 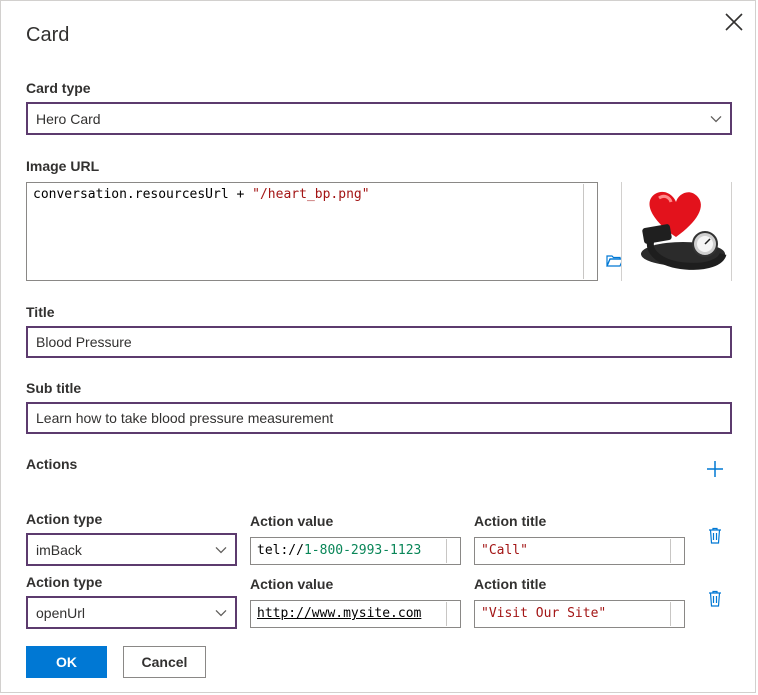 What do you see at coordinates (339, 613) in the screenshot?
I see `action-value-url: http://www.mysite.com` at bounding box center [339, 613].